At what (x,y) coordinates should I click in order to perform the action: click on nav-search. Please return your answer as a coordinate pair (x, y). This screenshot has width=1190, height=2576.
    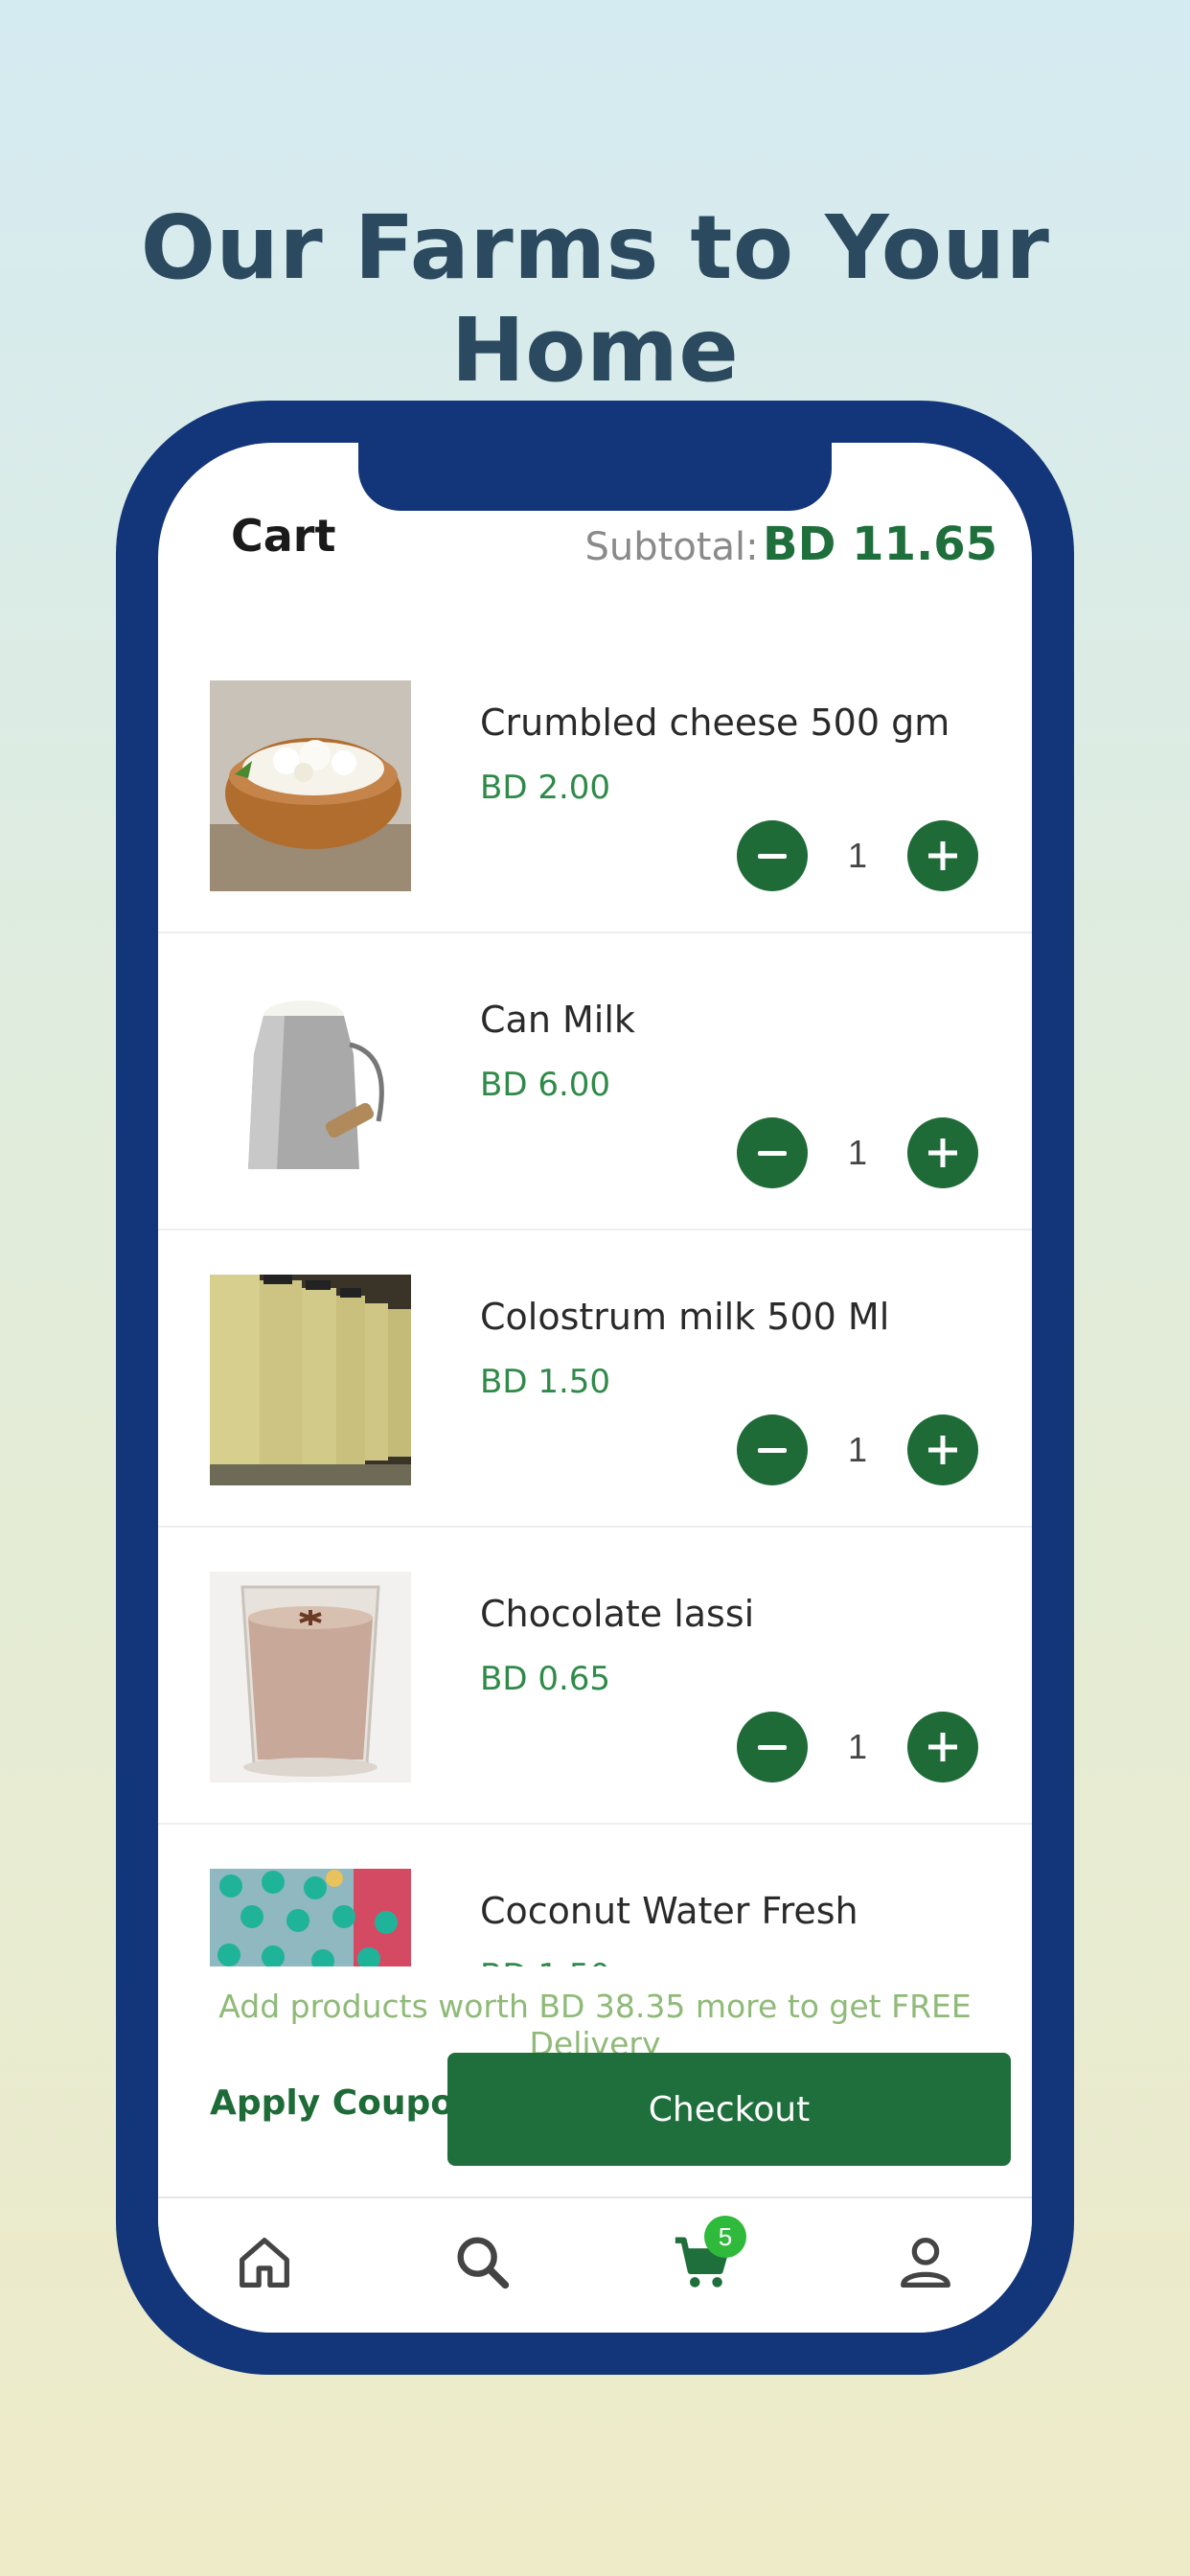
    Looking at the image, I should click on (483, 2262).